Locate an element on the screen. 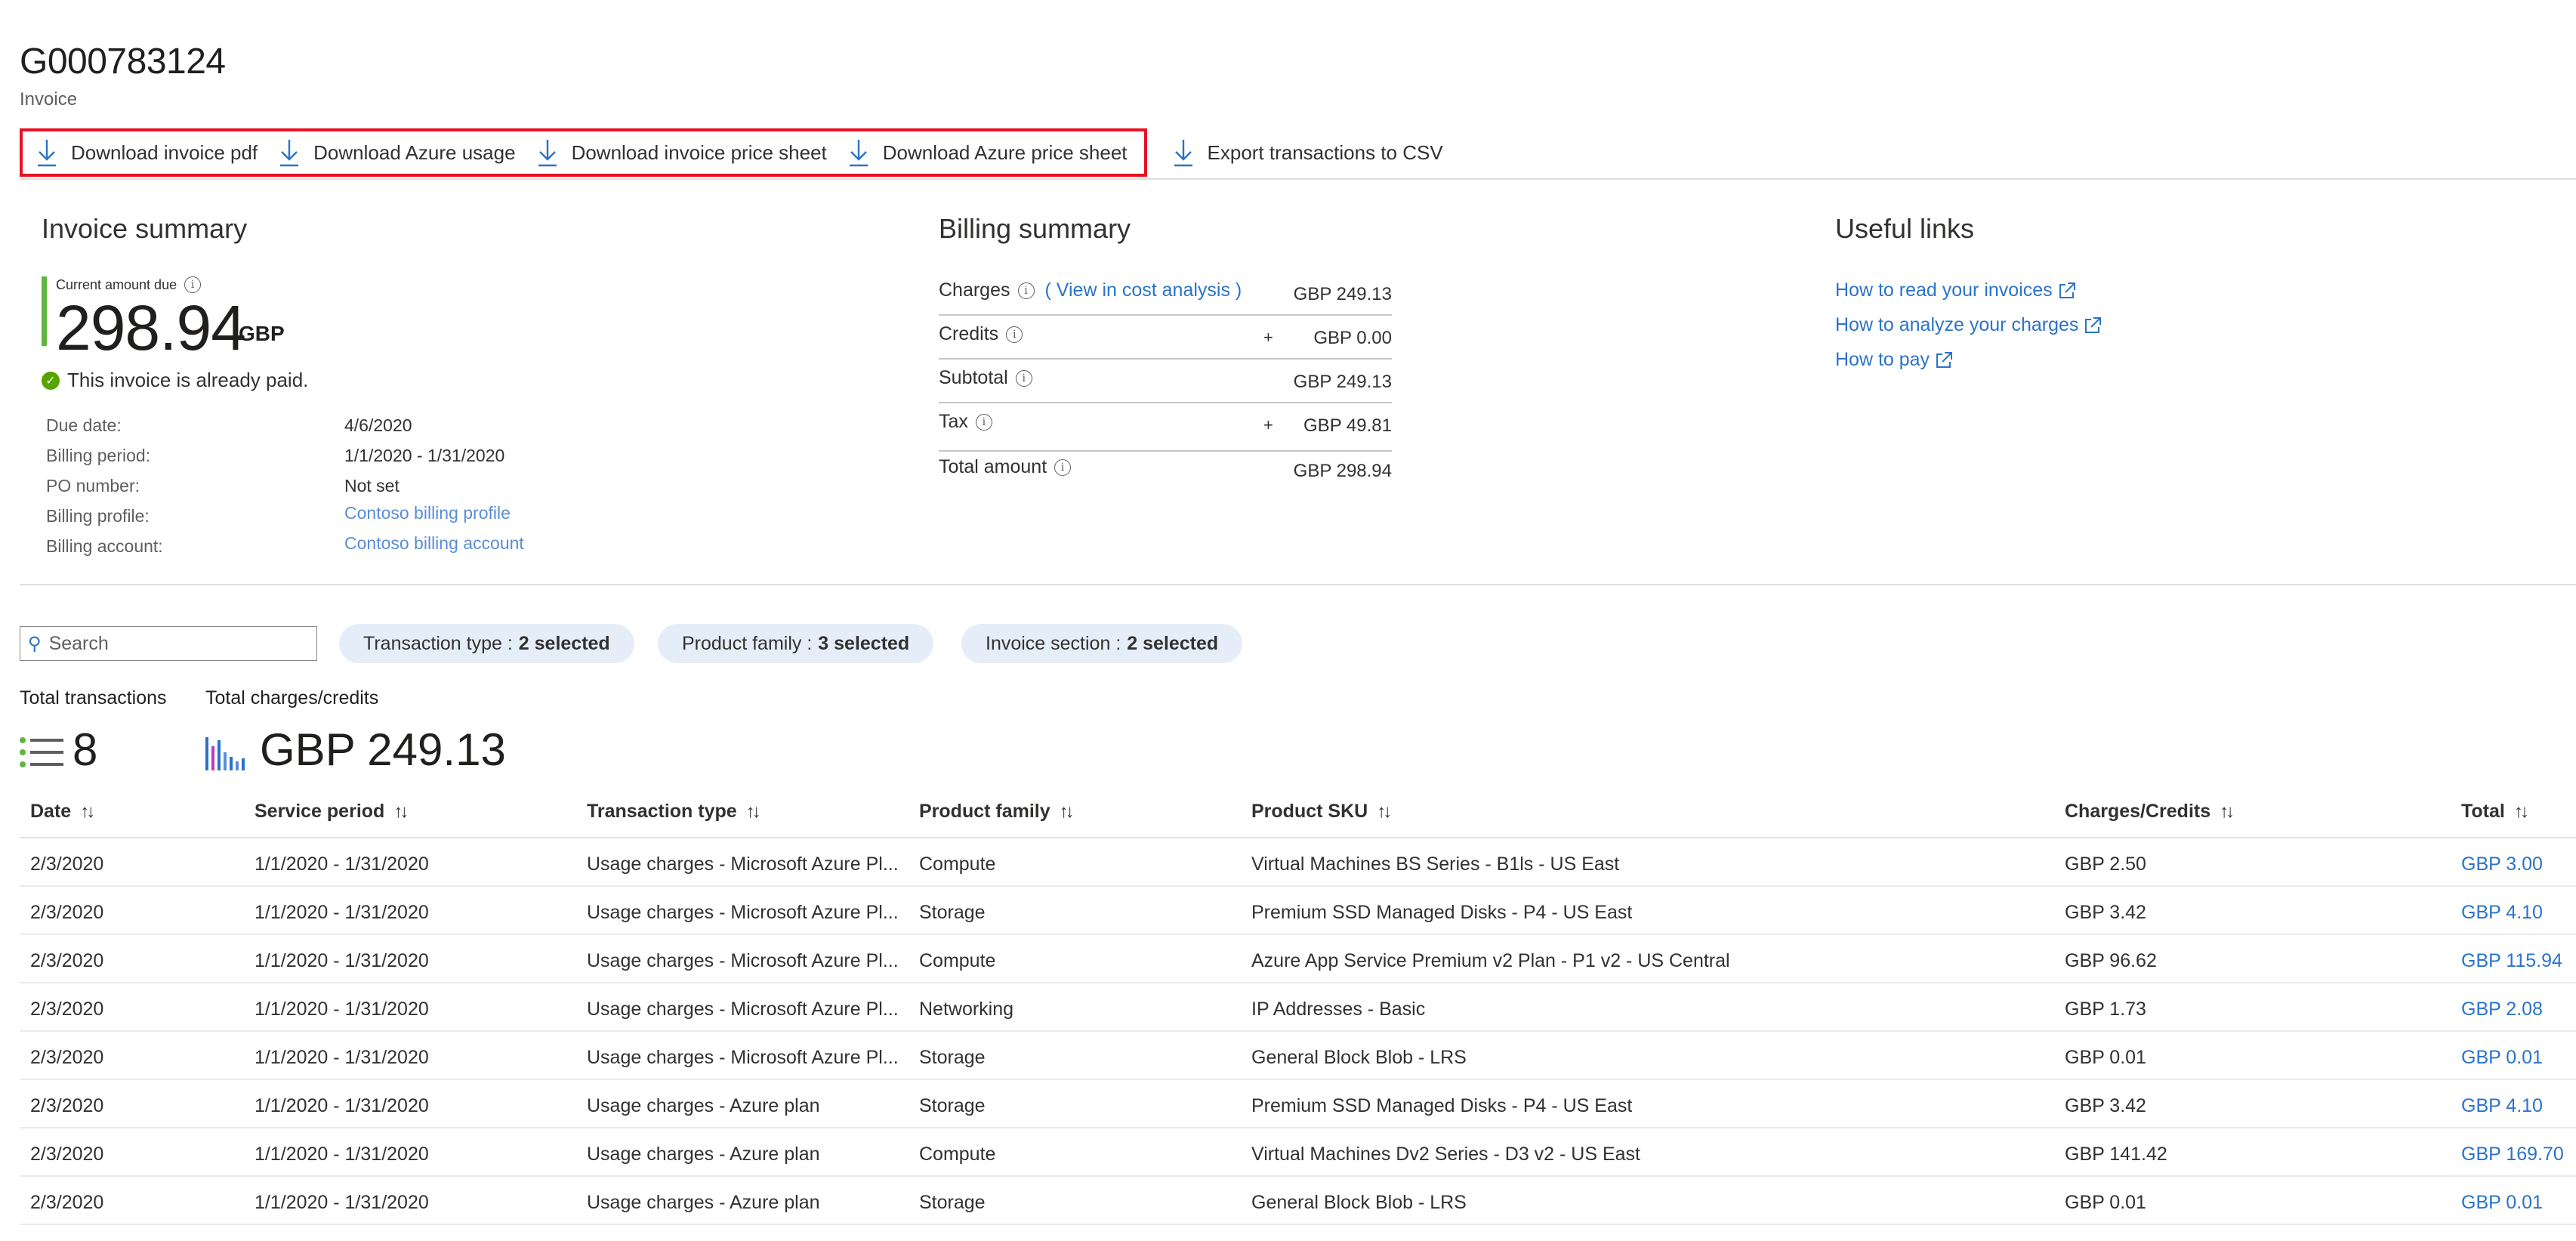 This screenshot has width=2576, height=1241. download-invoice-price-sheet-button: Download invoice price sheet is located at coordinates (683, 152).